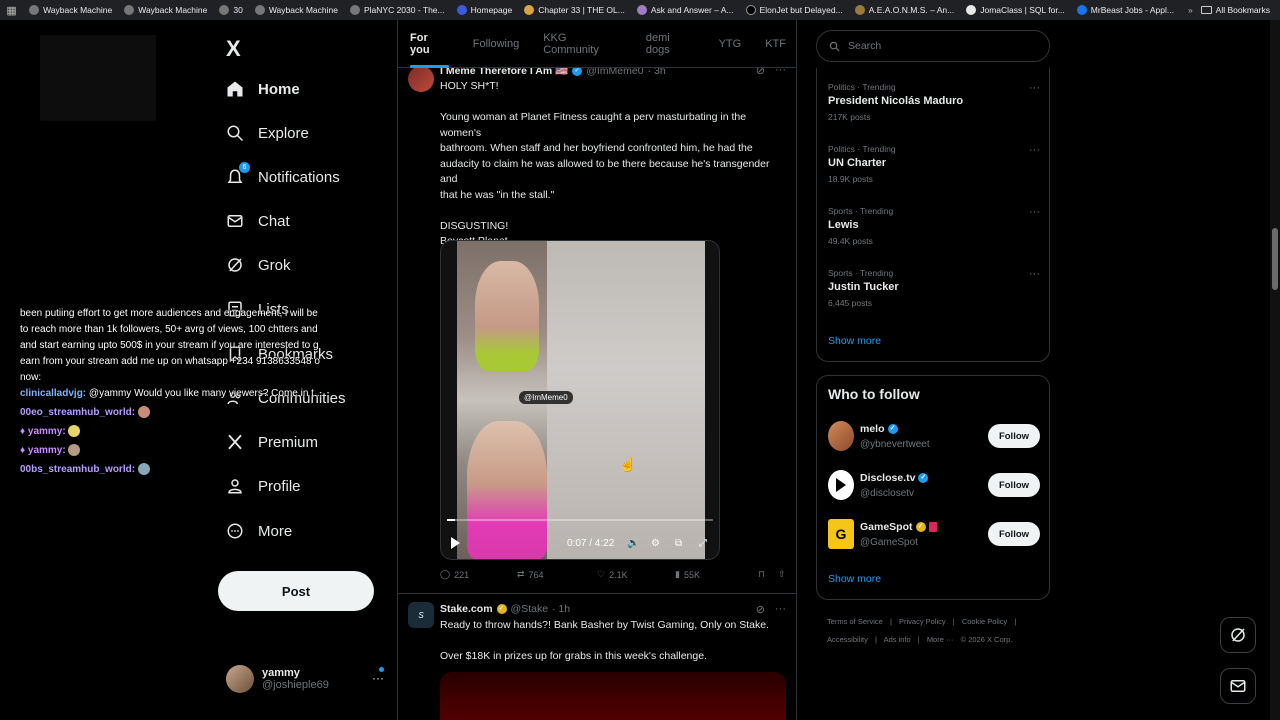  I want to click on tab-ktf: KTF, so click(774, 44).